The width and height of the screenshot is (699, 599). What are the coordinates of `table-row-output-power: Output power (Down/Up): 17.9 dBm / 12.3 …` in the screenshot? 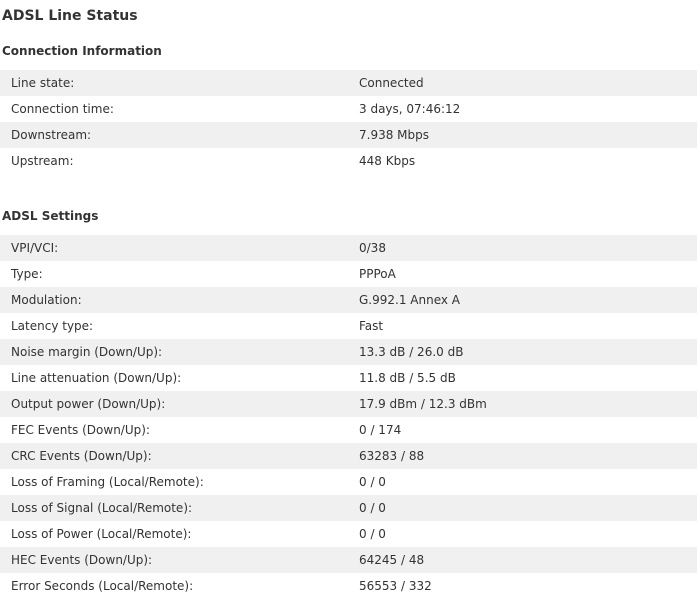 It's located at (348, 404).